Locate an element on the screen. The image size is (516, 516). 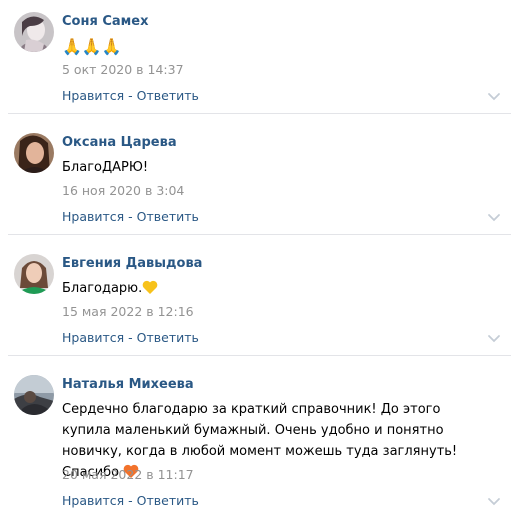
comment-author: Оксана Царева is located at coordinates (119, 142).